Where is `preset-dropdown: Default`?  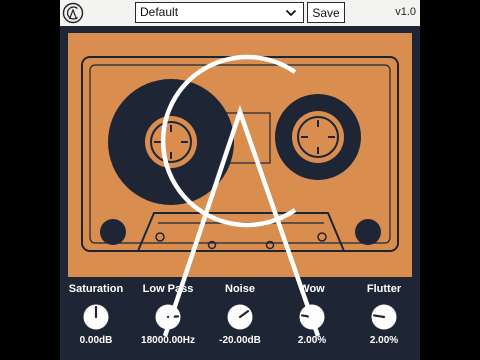
preset-dropdown: Default is located at coordinates (219, 12).